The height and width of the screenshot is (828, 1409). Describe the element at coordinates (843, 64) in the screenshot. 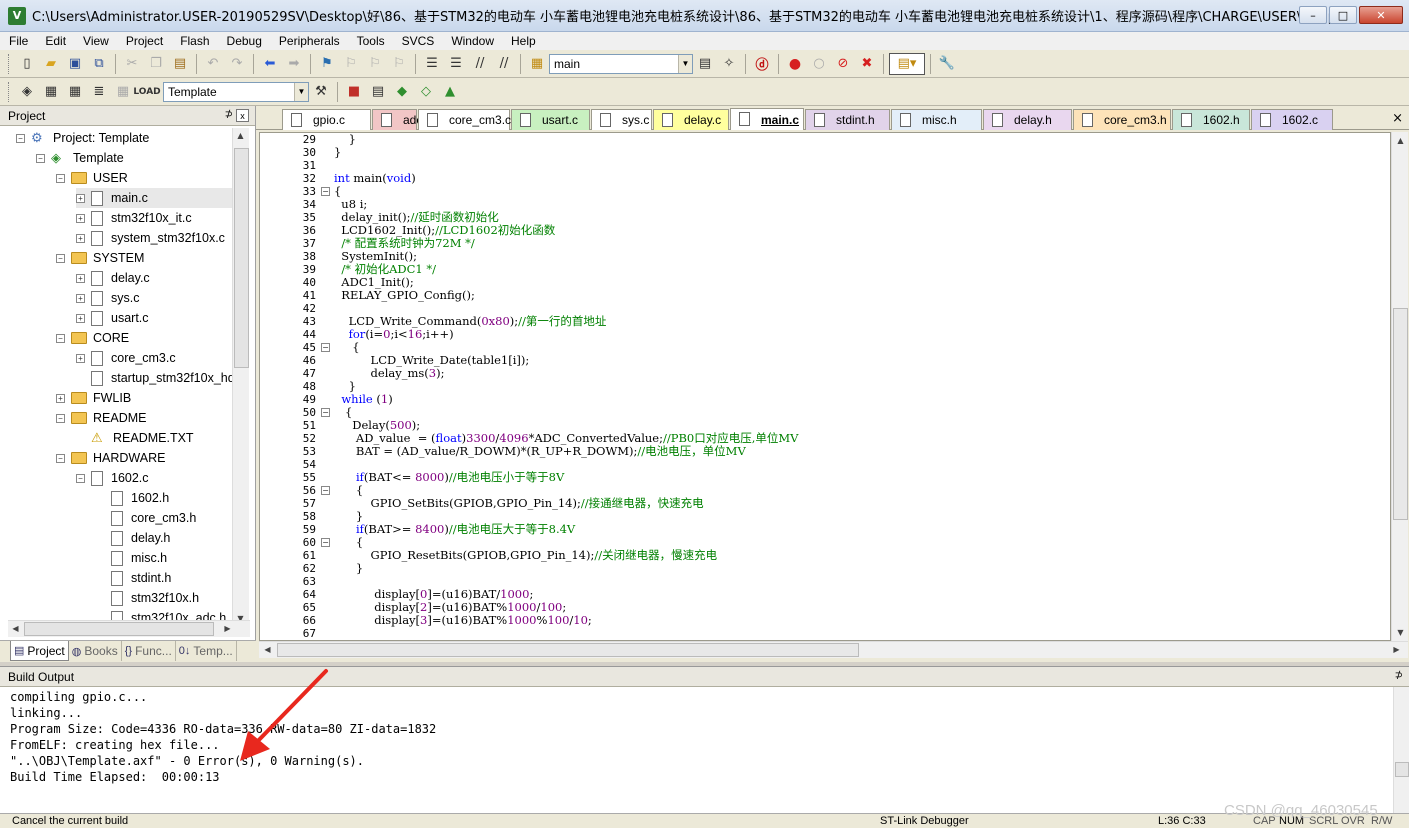

I see `disable-all-breakpoints-icon: ⊘` at that location.